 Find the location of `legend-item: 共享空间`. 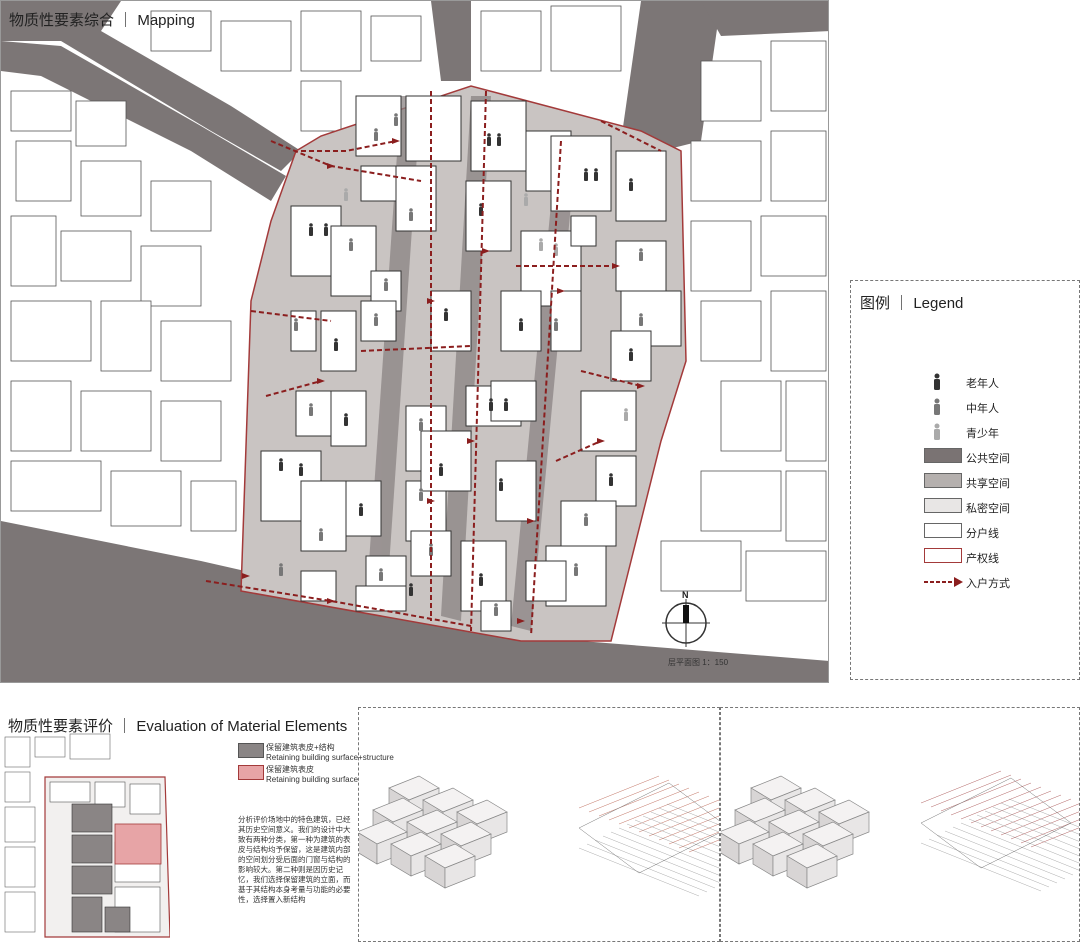

legend-item: 共享空间 is located at coordinates (965, 483).